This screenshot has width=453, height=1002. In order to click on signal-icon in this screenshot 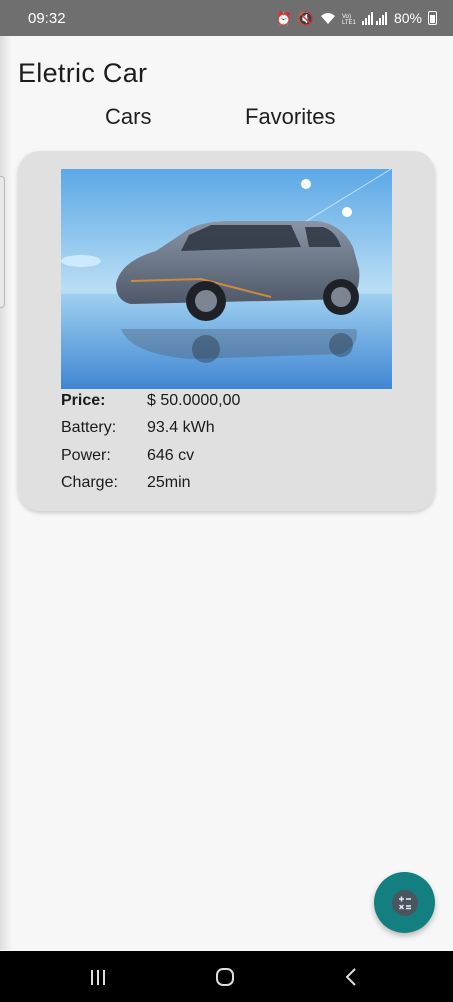, I will do `click(374, 18)`.